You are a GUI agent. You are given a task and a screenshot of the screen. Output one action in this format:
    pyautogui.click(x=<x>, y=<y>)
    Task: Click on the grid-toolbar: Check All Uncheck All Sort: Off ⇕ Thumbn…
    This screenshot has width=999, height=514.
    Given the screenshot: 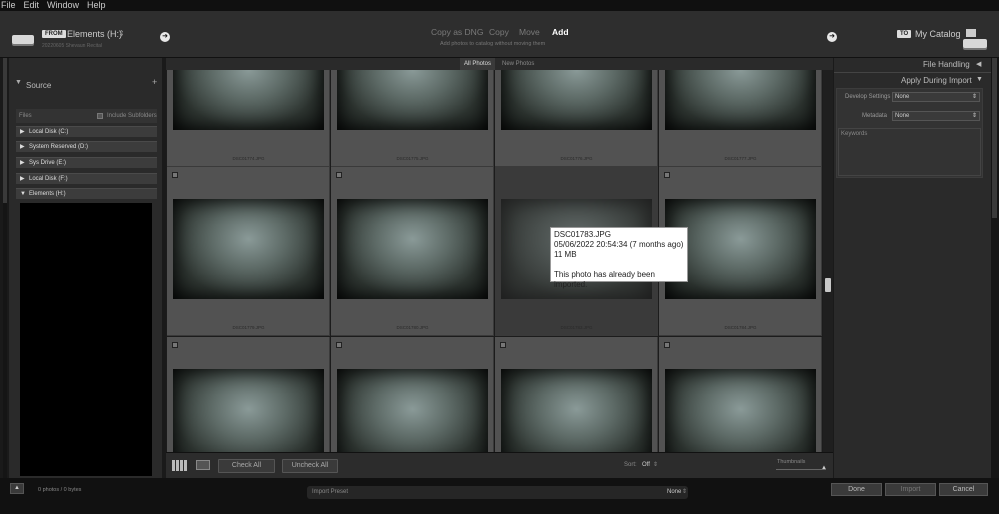 What is the action you would take?
    pyautogui.click(x=499, y=465)
    